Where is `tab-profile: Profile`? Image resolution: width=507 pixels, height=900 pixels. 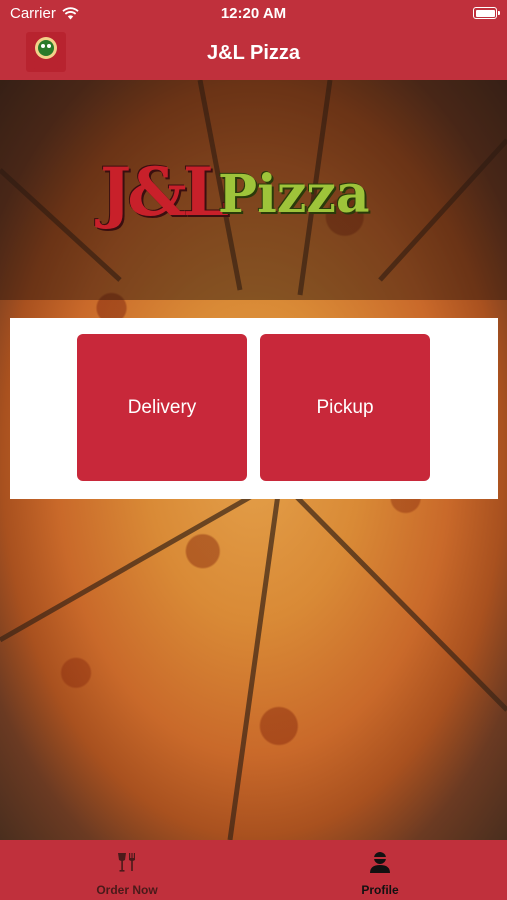
tab-profile: Profile is located at coordinates (380, 870).